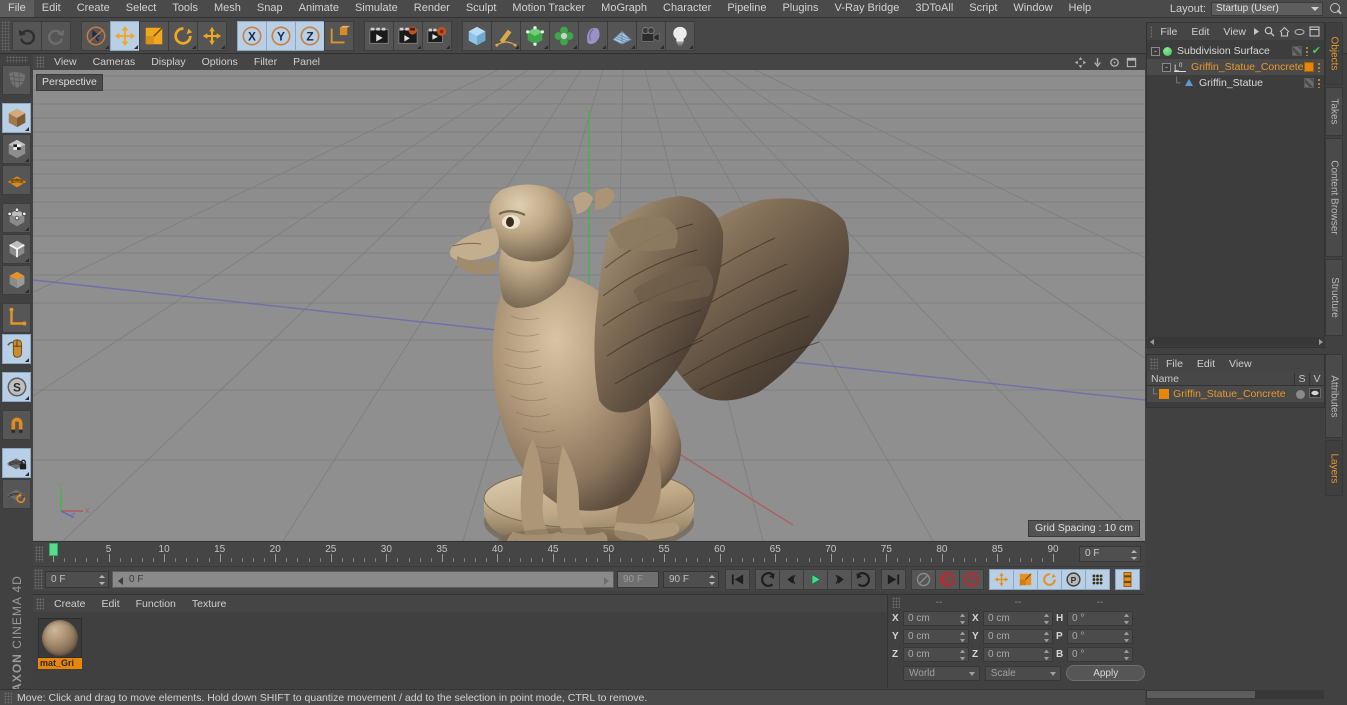 The height and width of the screenshot is (705, 1347). Describe the element at coordinates (651, 35) in the screenshot. I see `camera-button` at that location.